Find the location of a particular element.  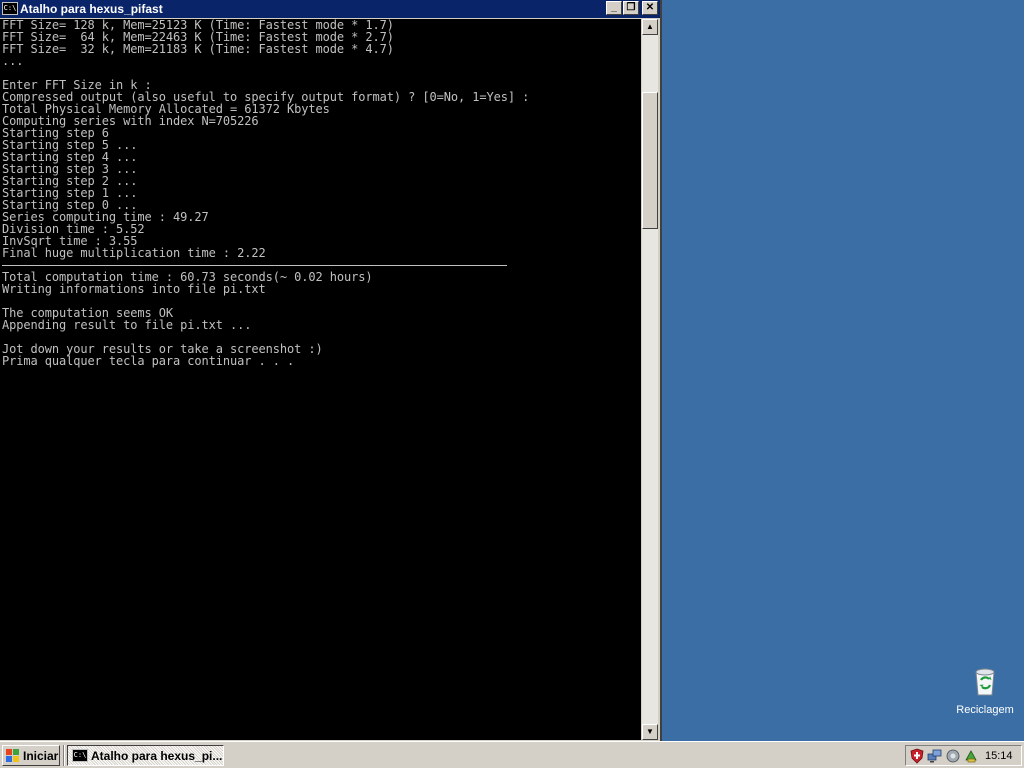

recycle-bin-label: Reciclagem is located at coordinates (985, 710).